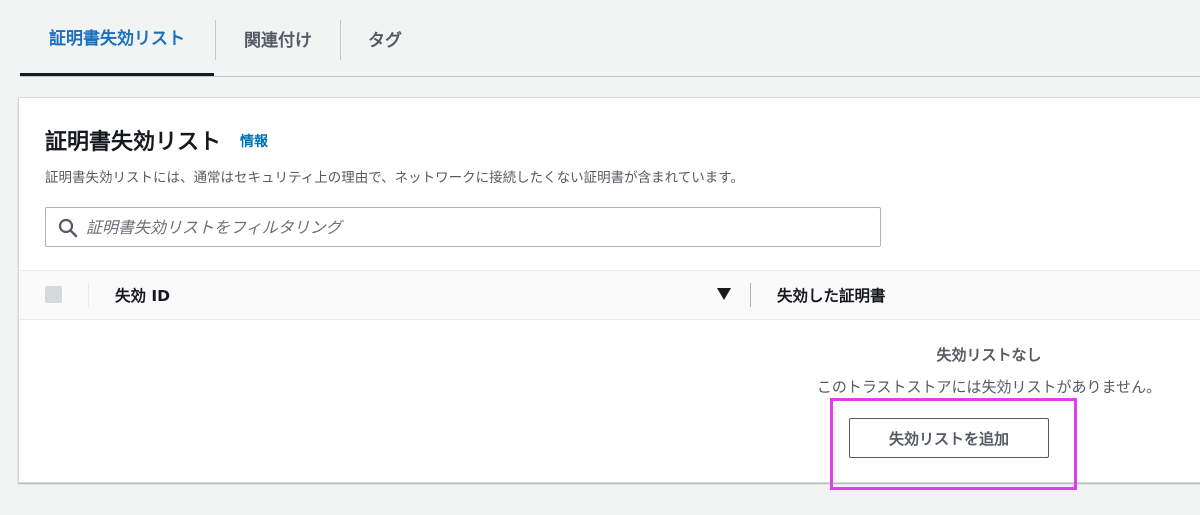 The width and height of the screenshot is (1200, 515). What do you see at coordinates (949, 438) in the screenshot?
I see `add-revocation-list-button: 失効リストを追加` at bounding box center [949, 438].